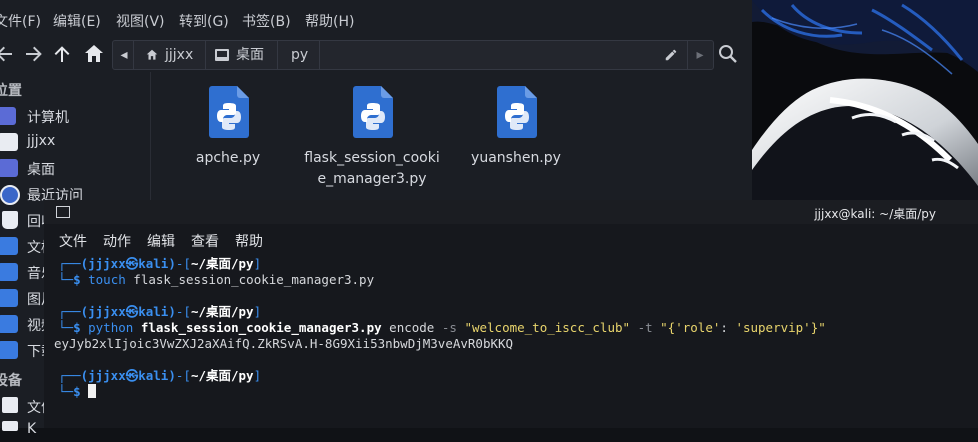 Image resolution: width=978 pixels, height=442 pixels. I want to click on music-folder-icon, so click(9, 272).